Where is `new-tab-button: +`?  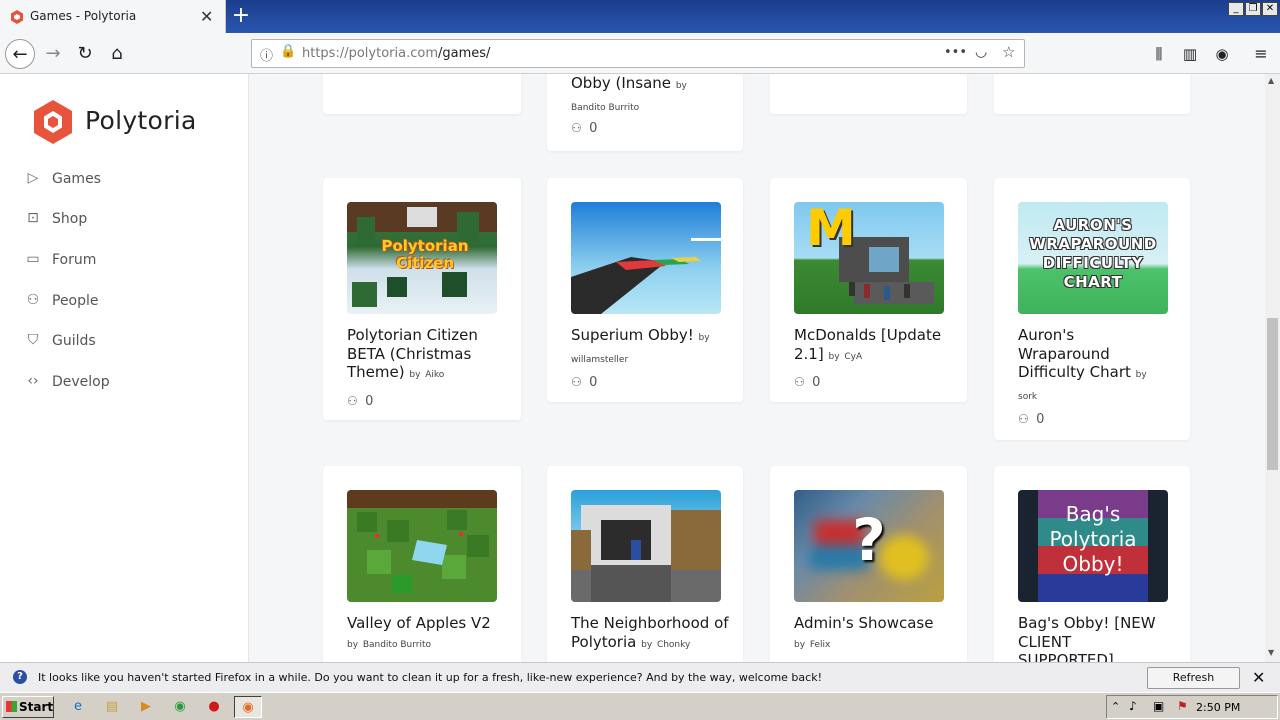
new-tab-button: + is located at coordinates (241, 16).